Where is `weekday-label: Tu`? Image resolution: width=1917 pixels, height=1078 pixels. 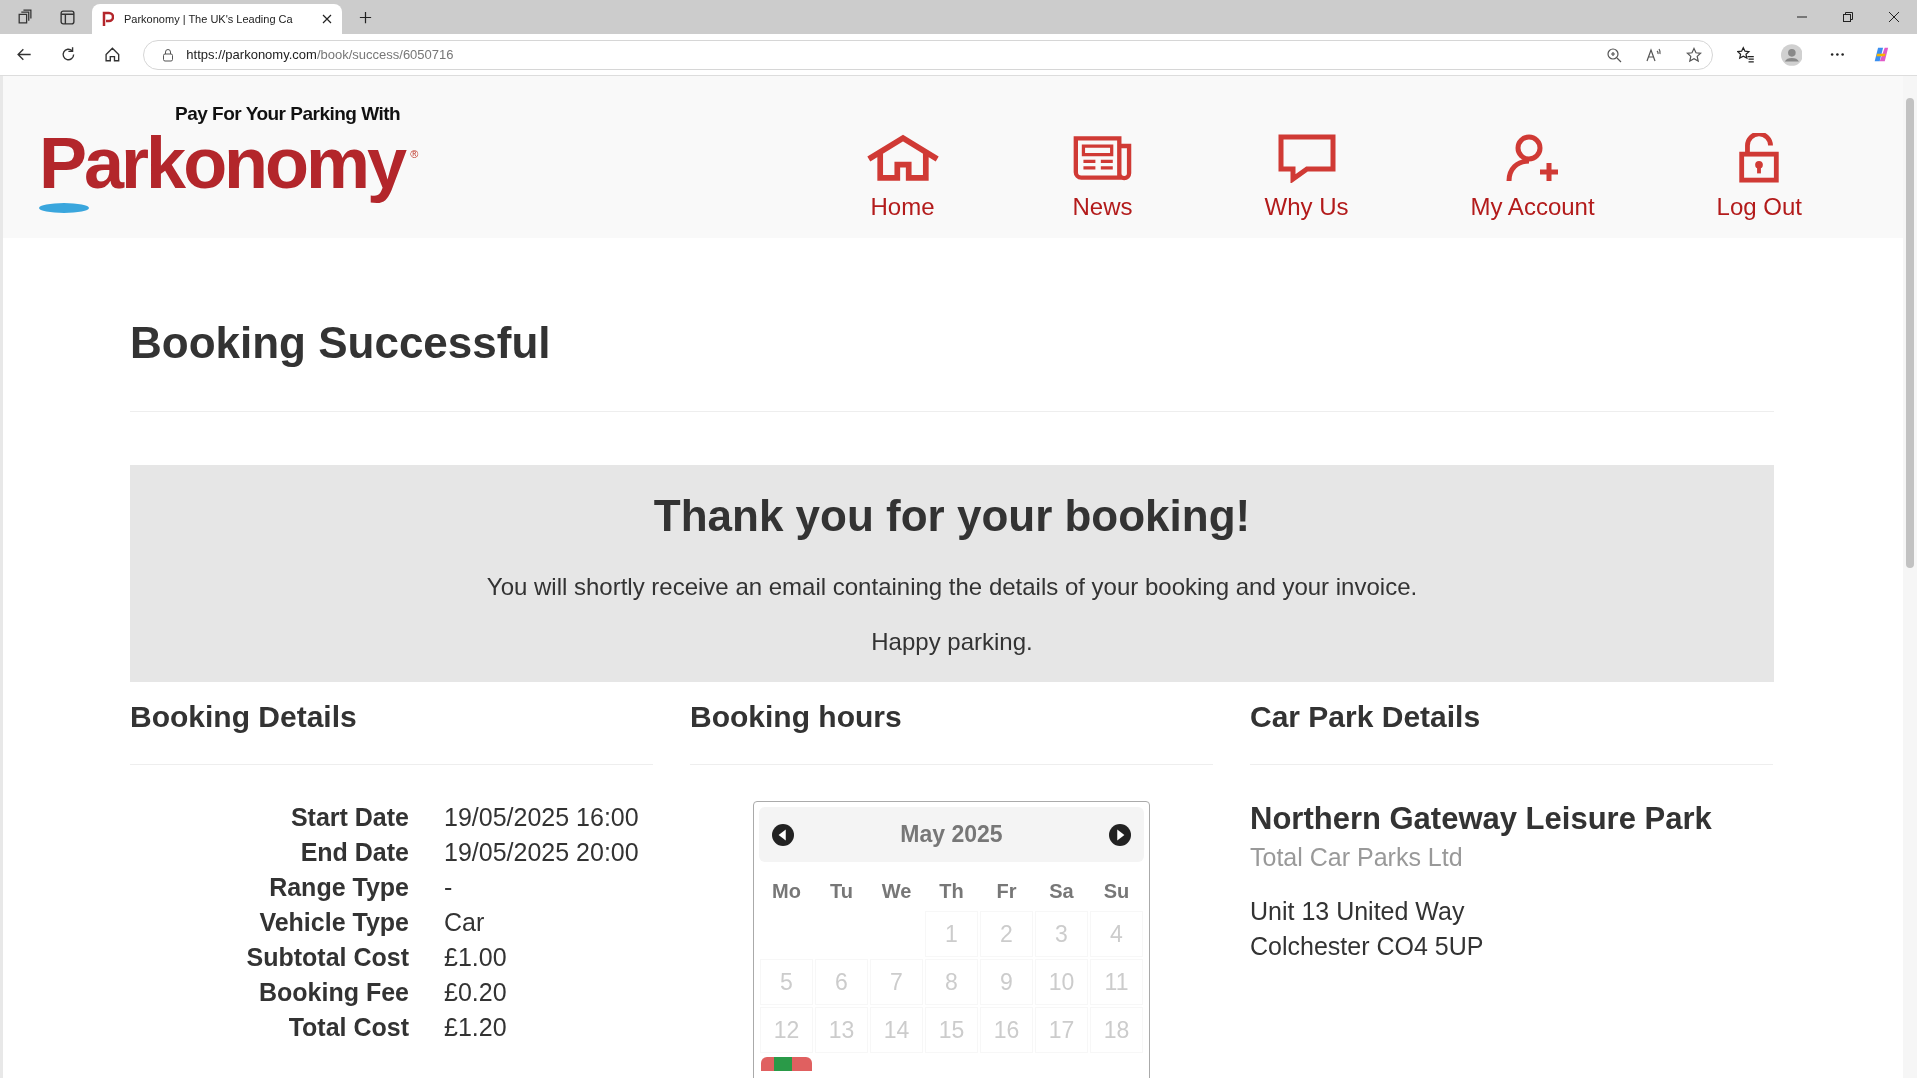 weekday-label: Tu is located at coordinates (841, 891).